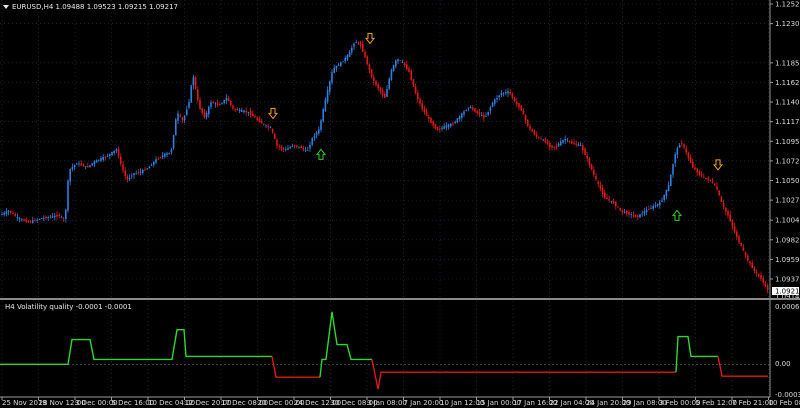 The width and height of the screenshot is (800, 408). Describe the element at coordinates (787, 307) in the screenshot. I see `indicator-tick-top: 0.0006` at that location.